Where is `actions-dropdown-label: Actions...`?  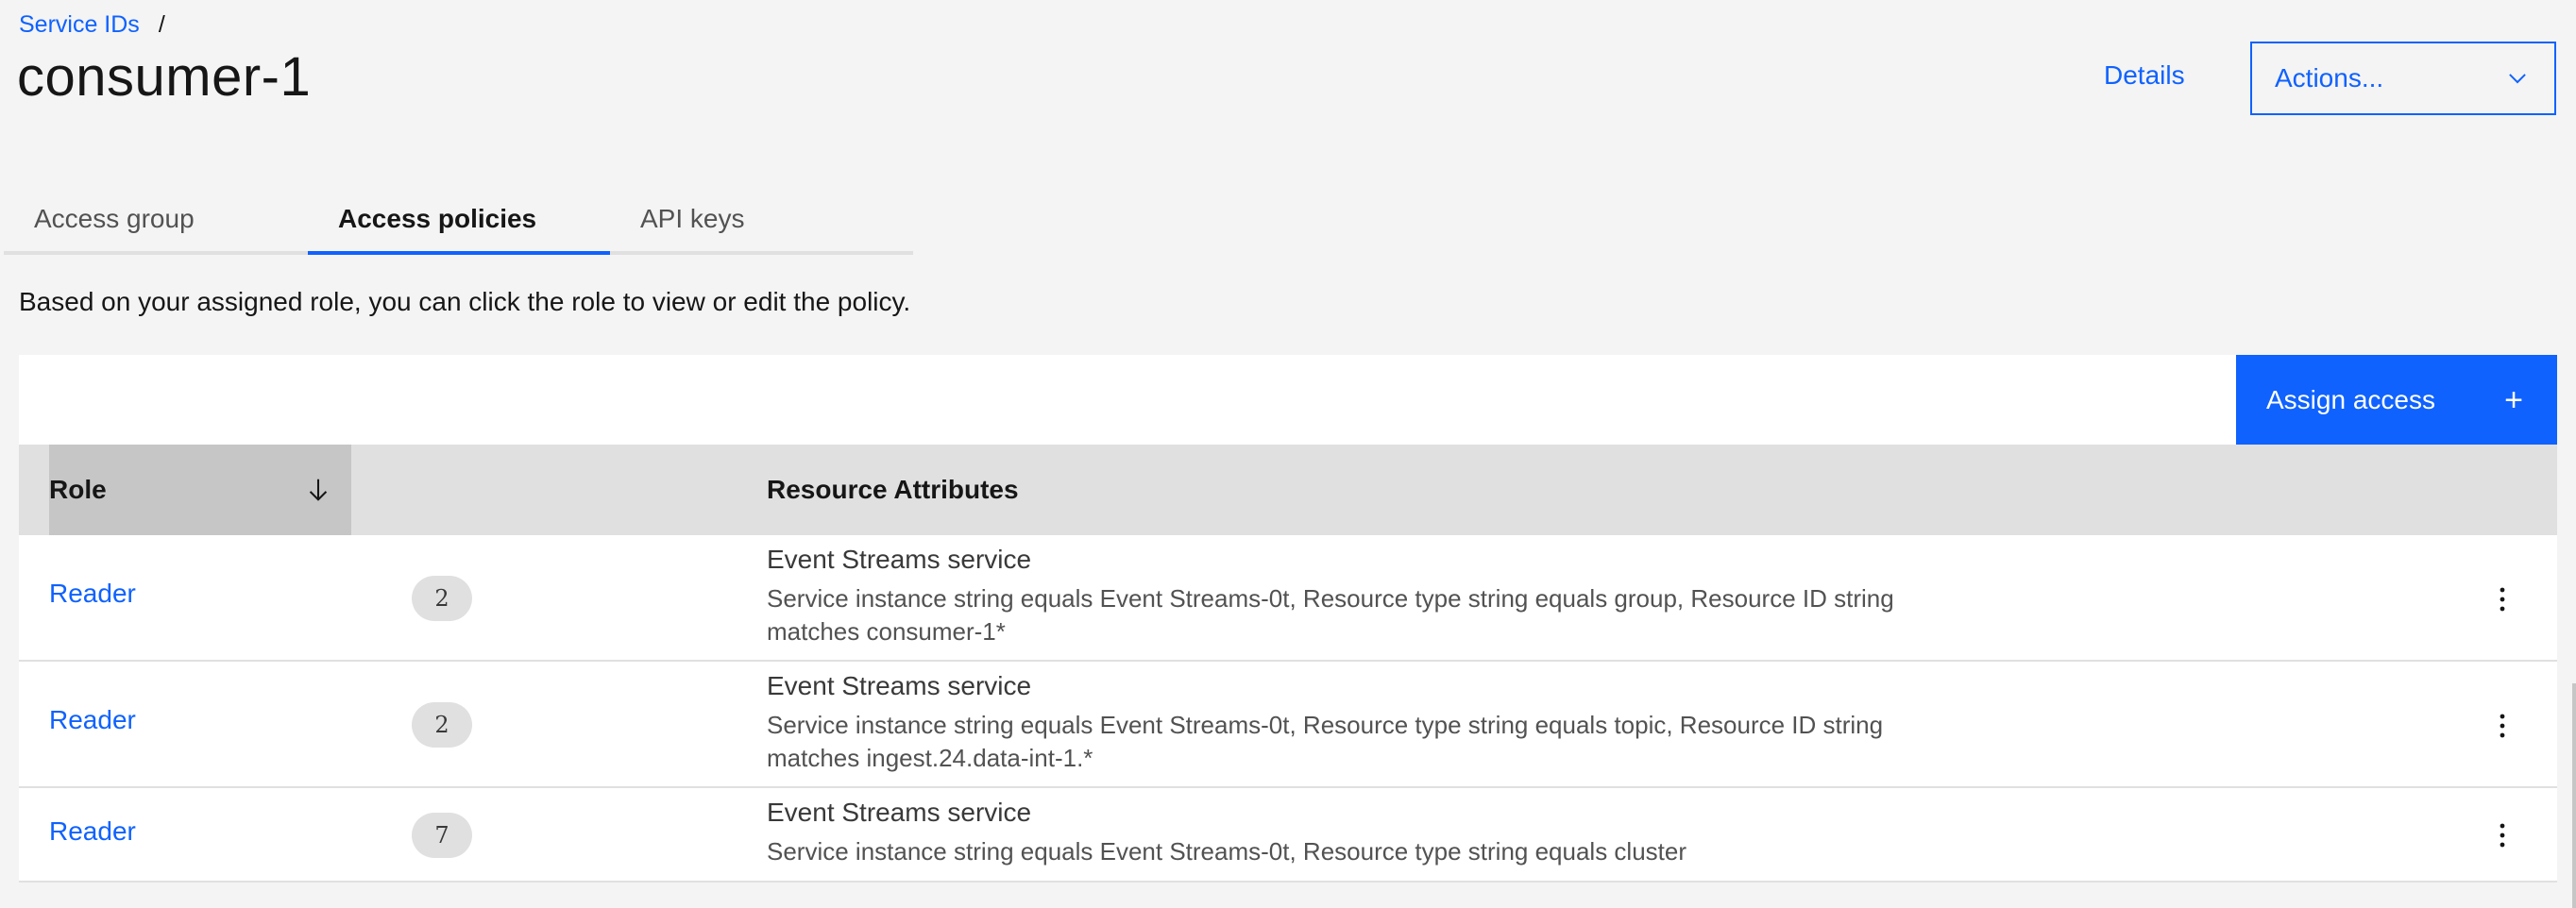 actions-dropdown-label: Actions... is located at coordinates (2329, 77).